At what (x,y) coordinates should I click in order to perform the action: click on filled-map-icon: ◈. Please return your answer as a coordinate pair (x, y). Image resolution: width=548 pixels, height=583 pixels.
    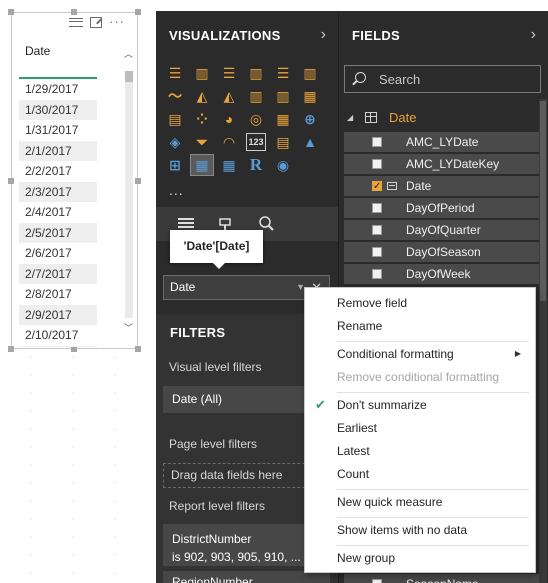
    Looking at the image, I should click on (175, 142).